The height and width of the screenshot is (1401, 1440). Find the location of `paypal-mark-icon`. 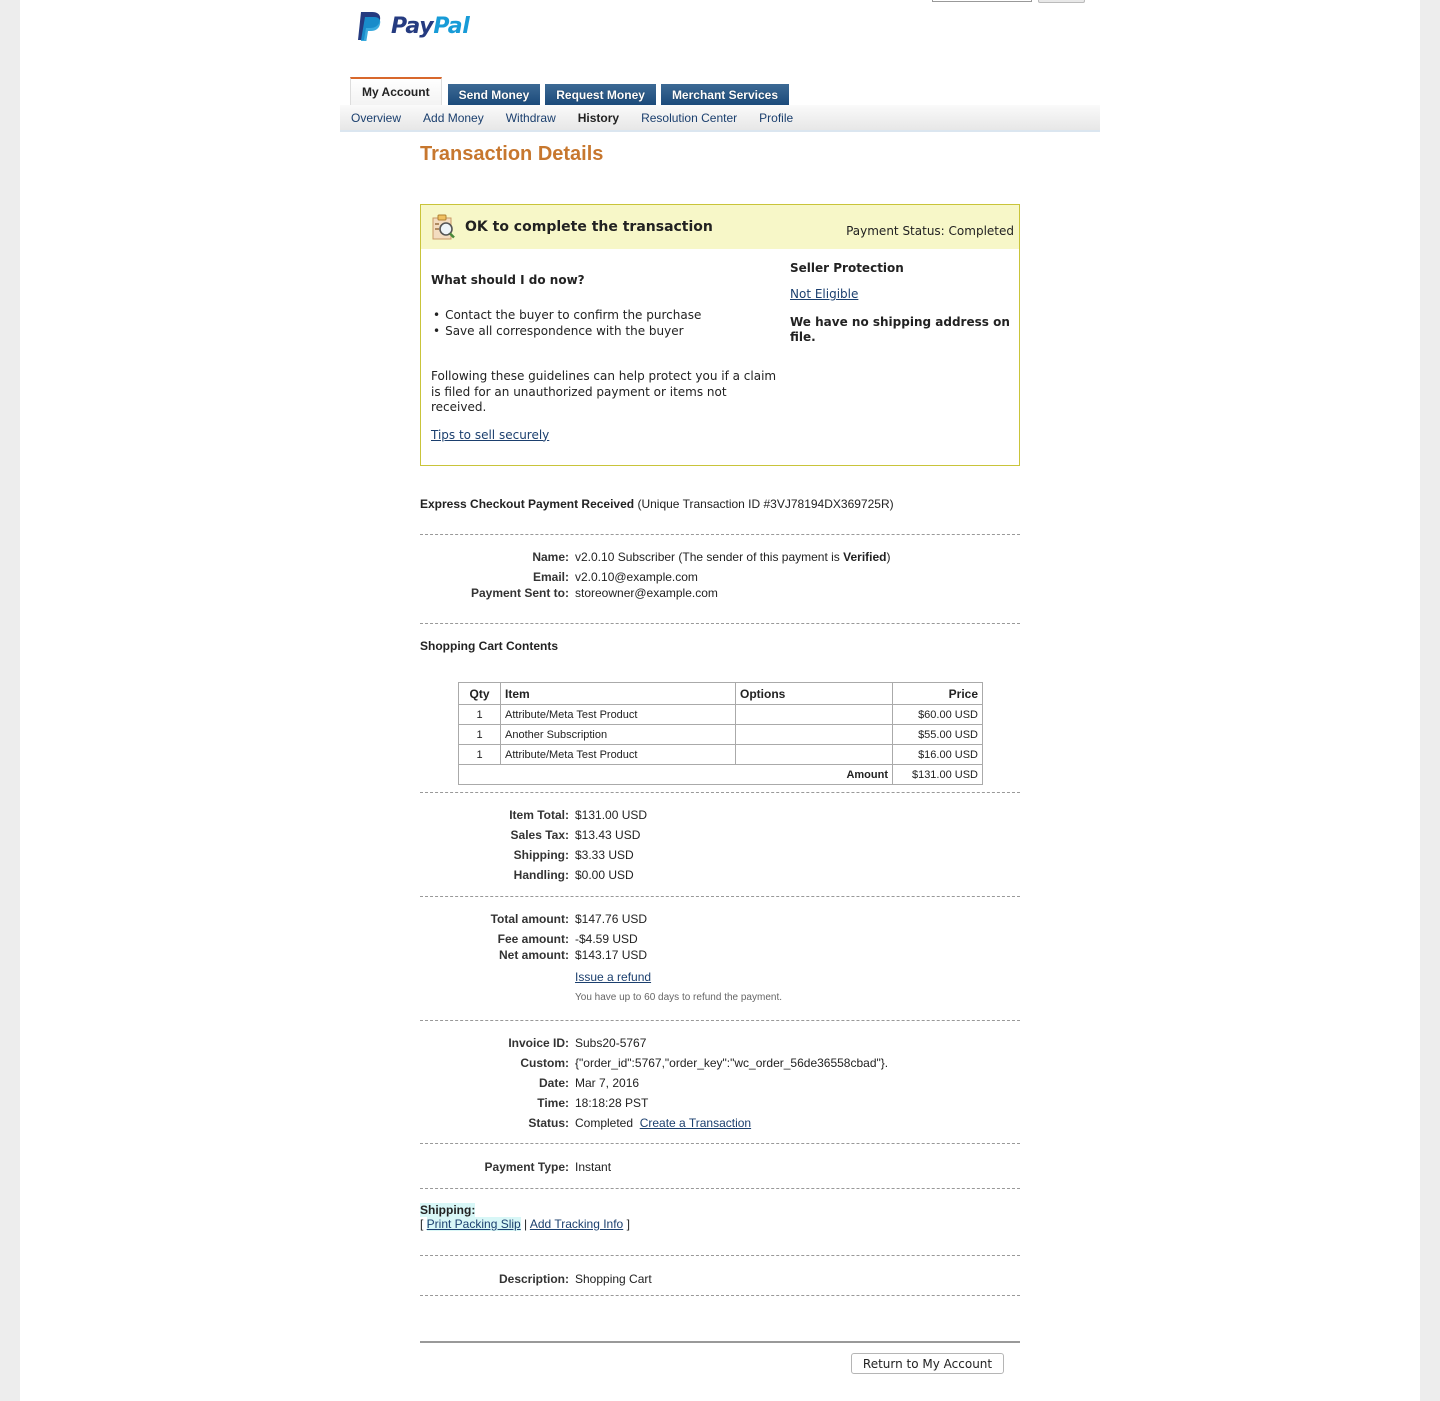

paypal-mark-icon is located at coordinates (369, 26).